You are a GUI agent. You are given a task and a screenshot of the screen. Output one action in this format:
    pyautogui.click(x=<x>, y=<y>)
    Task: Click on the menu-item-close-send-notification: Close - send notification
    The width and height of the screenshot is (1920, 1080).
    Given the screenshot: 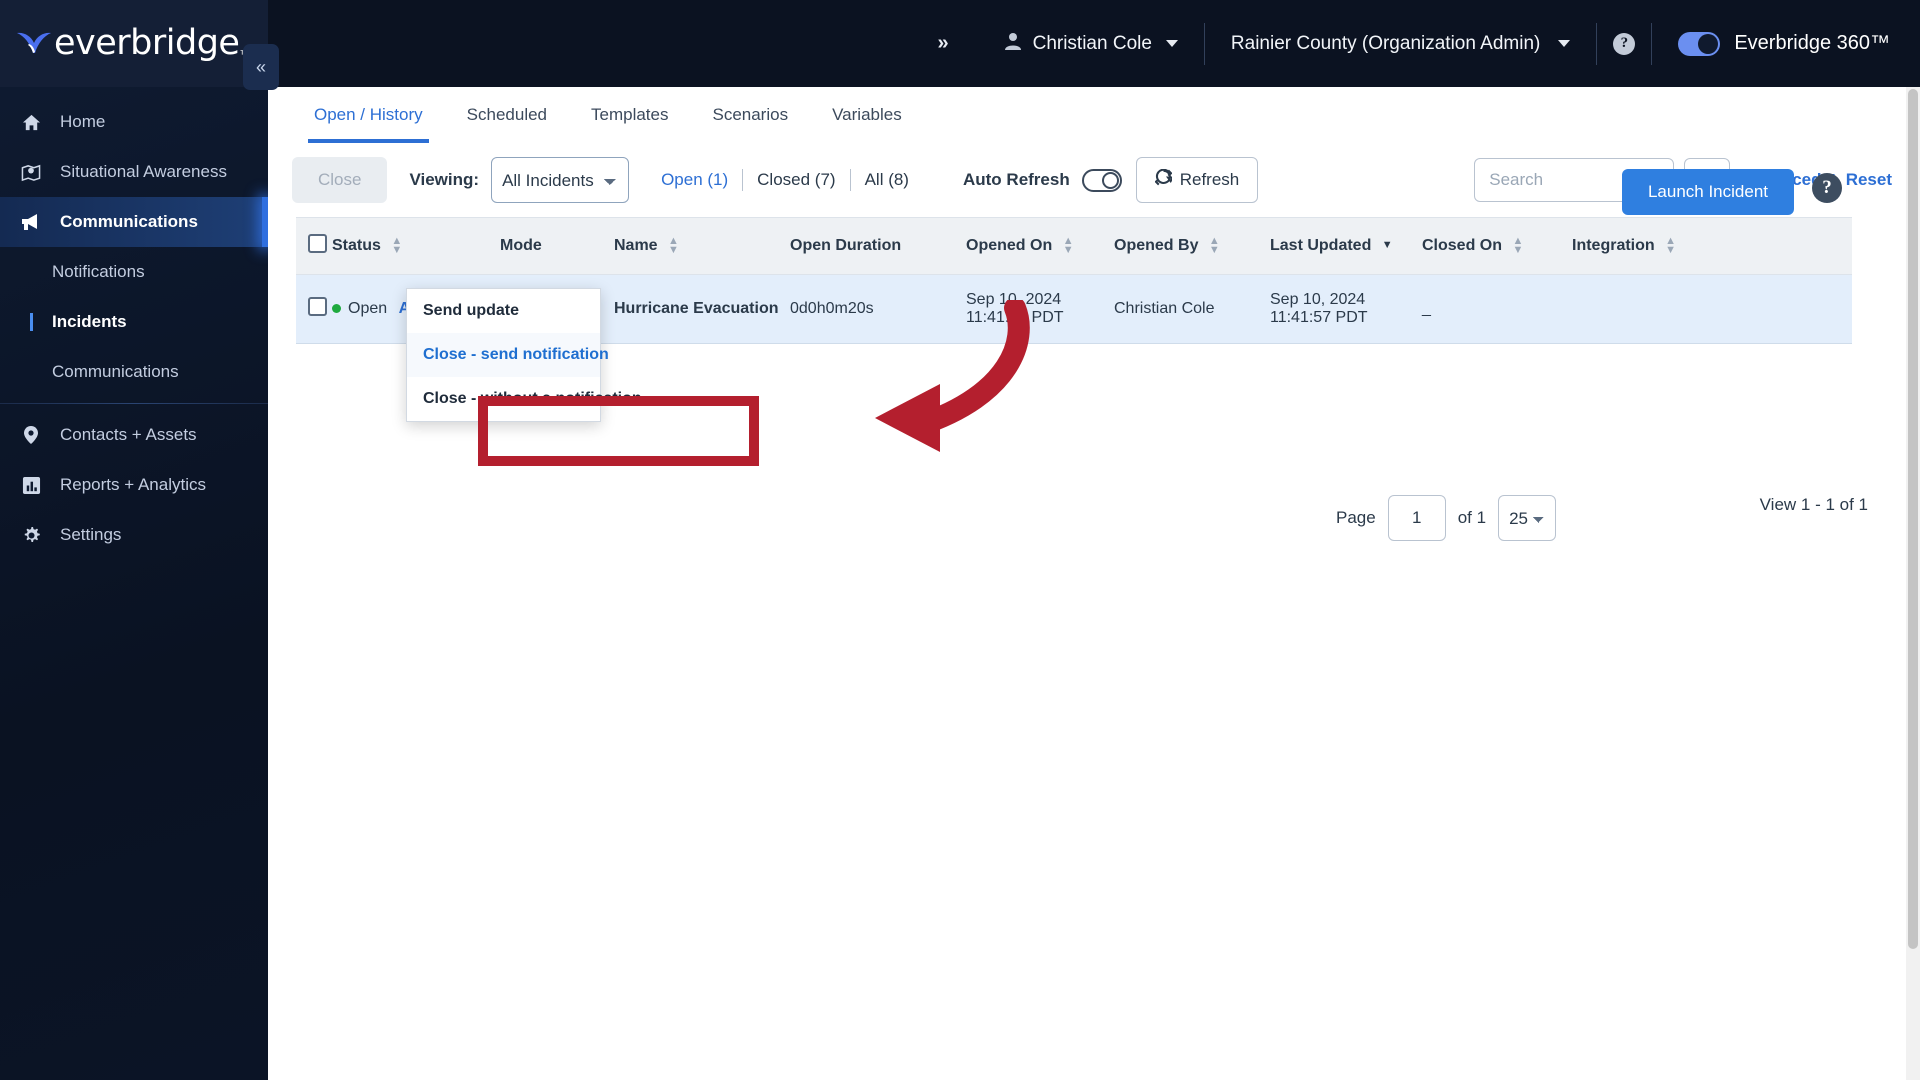 What is the action you would take?
    pyautogui.click(x=508, y=355)
    